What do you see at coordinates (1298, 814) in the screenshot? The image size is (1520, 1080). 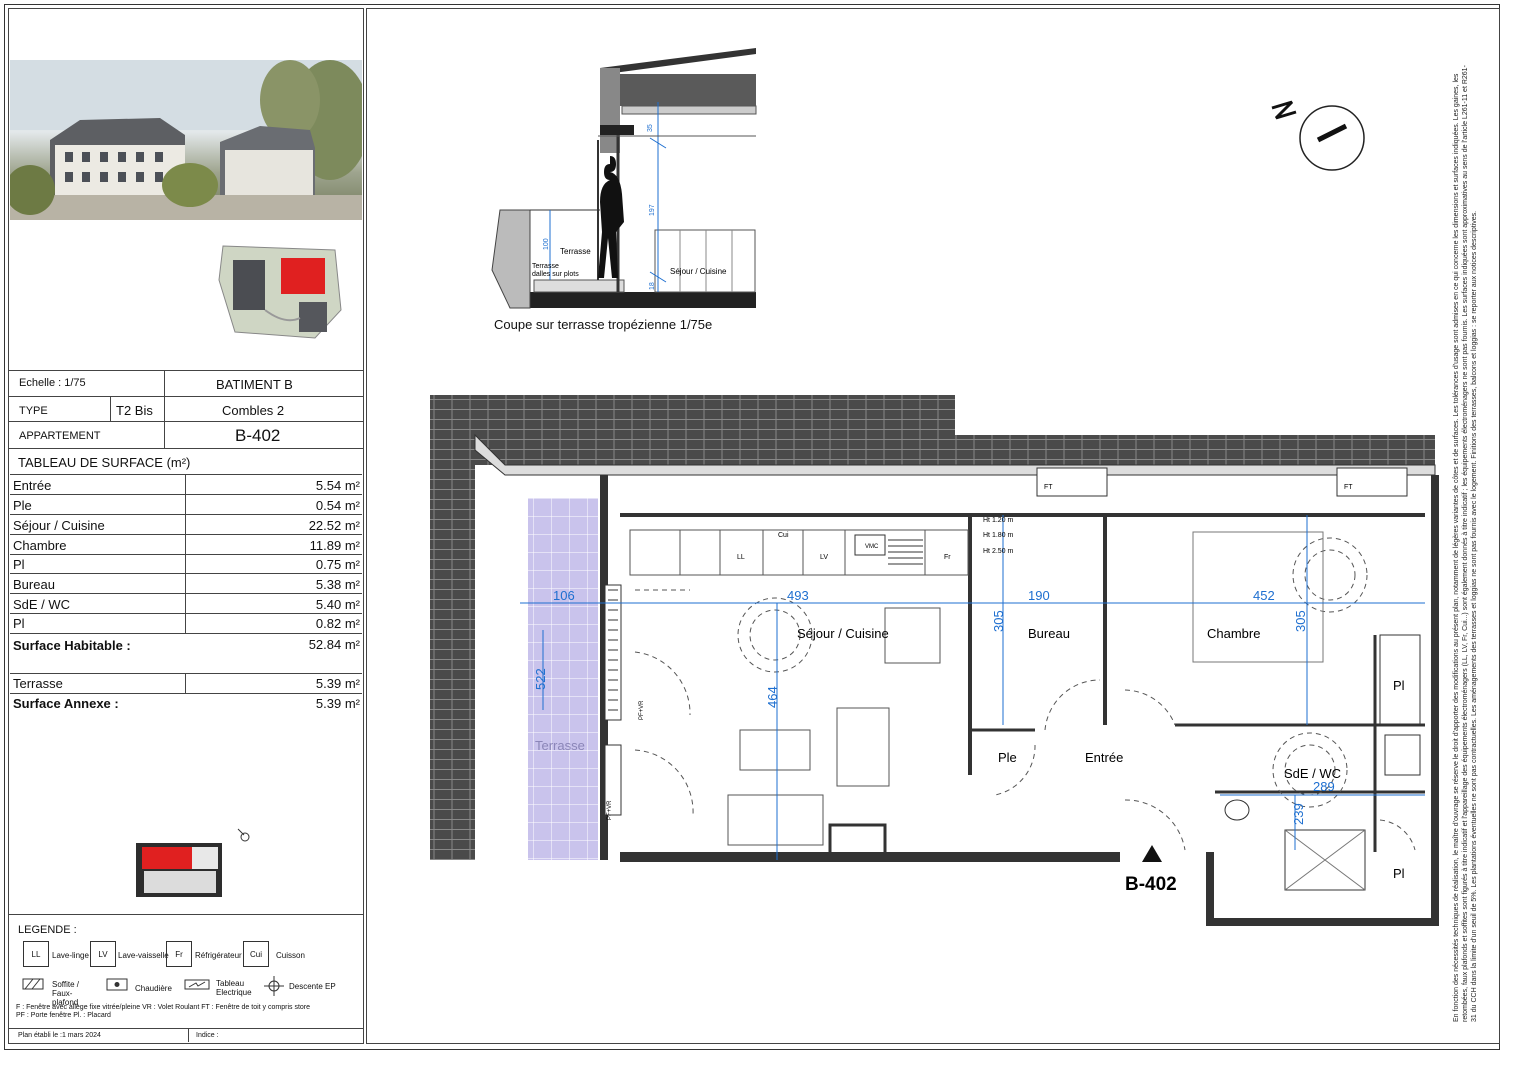 I see `dim-label: 239` at bounding box center [1298, 814].